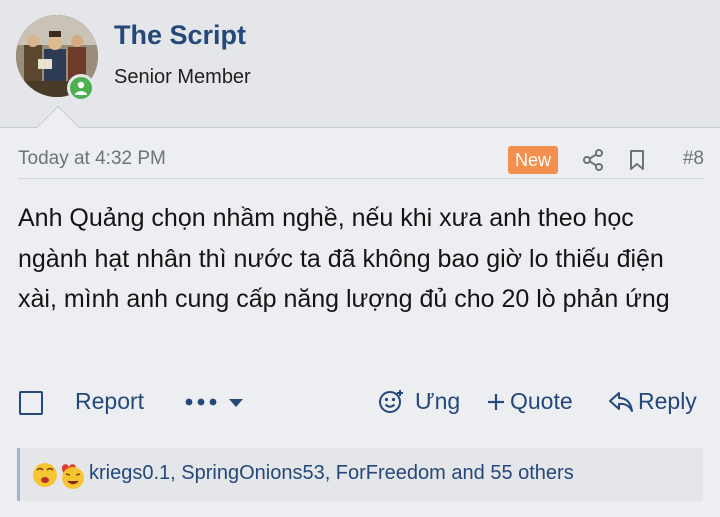 Image resolution: width=720 pixels, height=517 pixels. Describe the element at coordinates (593, 160) in the screenshot. I see `share-icon` at that location.